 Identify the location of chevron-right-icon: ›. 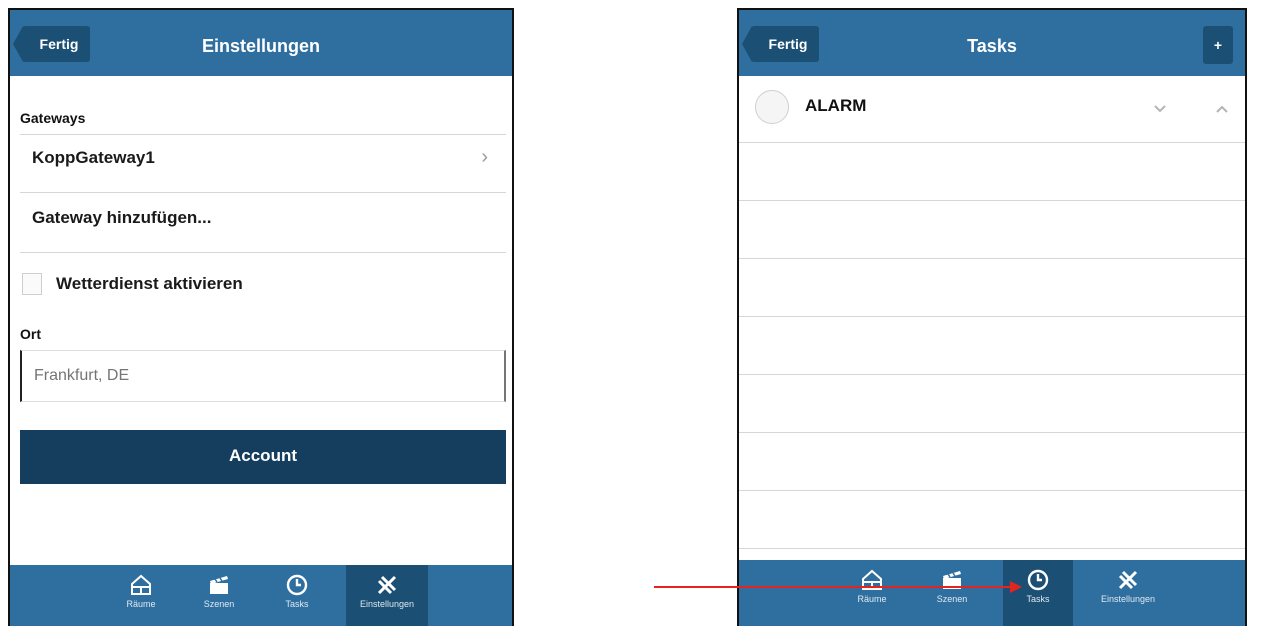
(484, 157).